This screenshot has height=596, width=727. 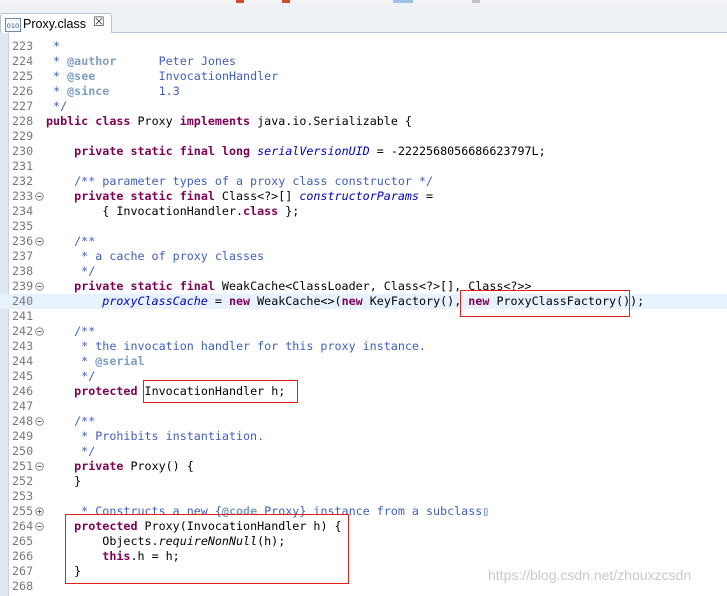 I want to click on code-line: 251 private Proxy() {, so click(x=363, y=466).